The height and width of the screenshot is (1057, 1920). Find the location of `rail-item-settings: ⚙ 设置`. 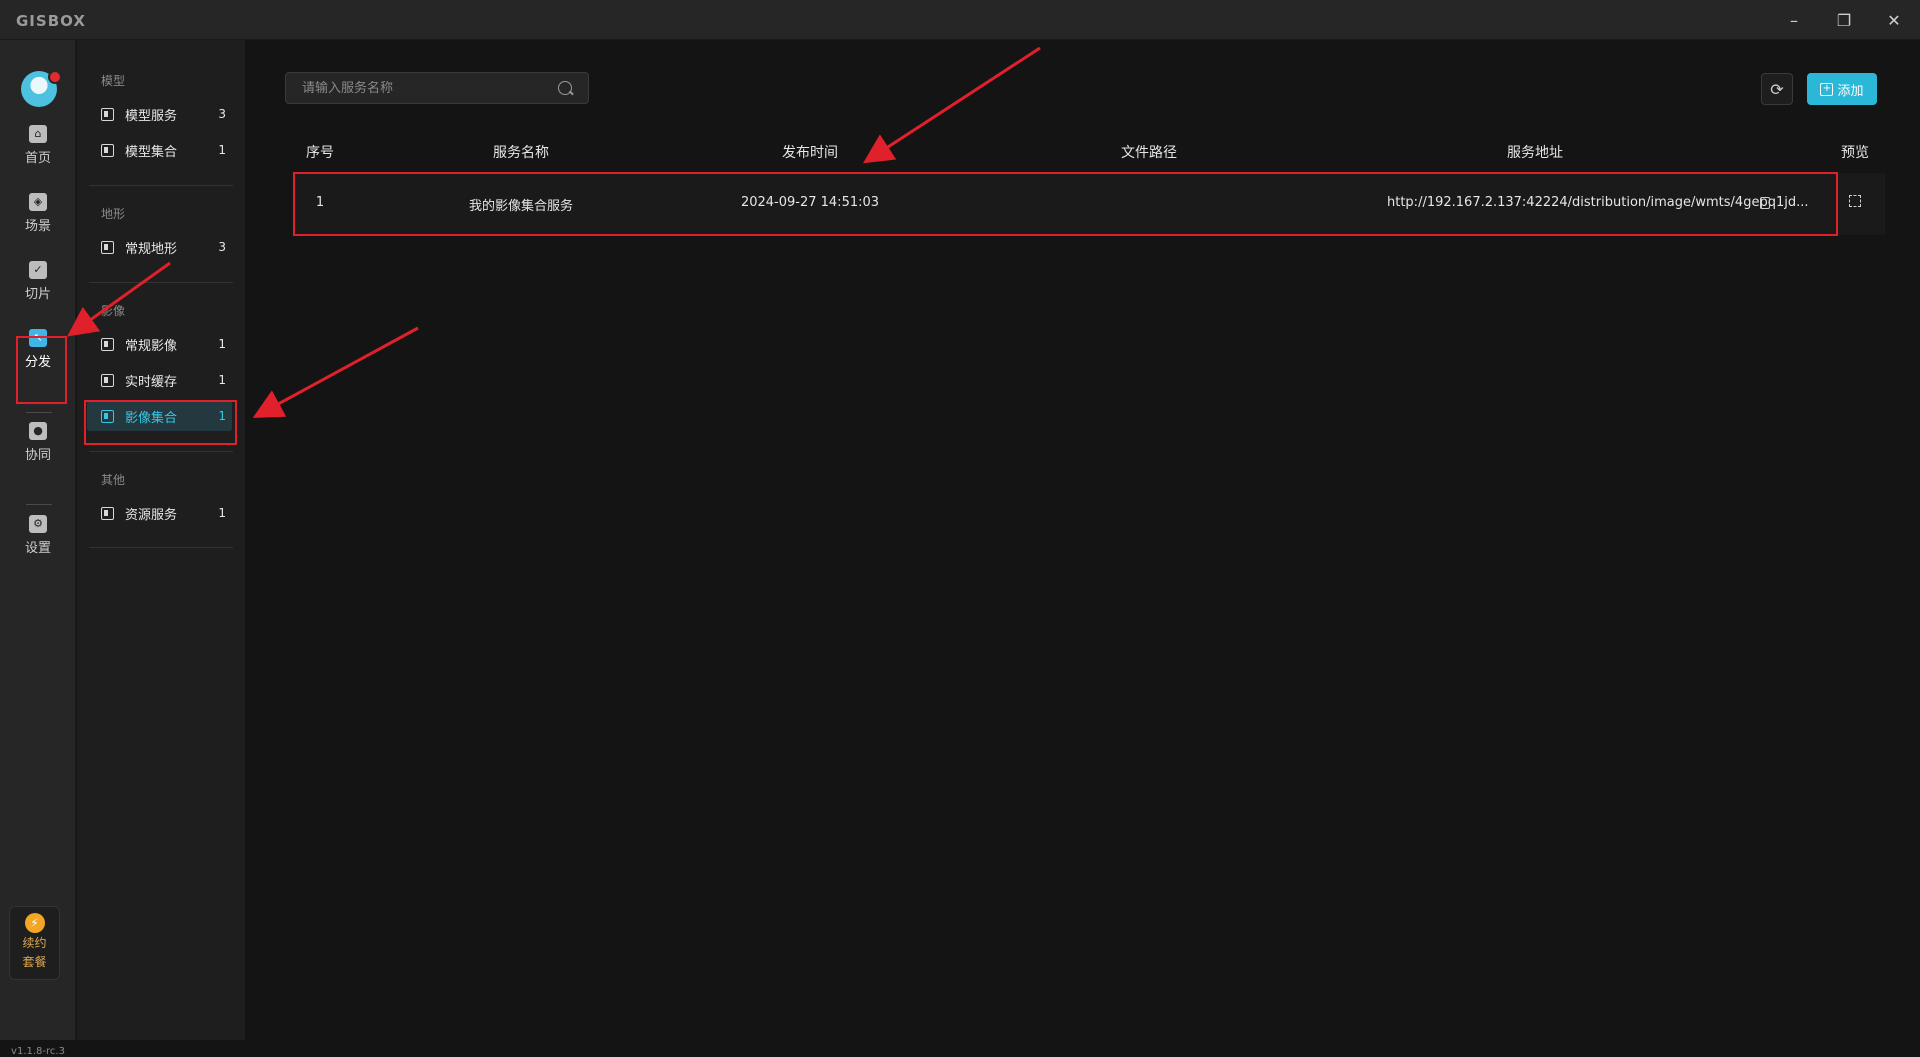

rail-item-settings: ⚙ 设置 is located at coordinates (38, 535).